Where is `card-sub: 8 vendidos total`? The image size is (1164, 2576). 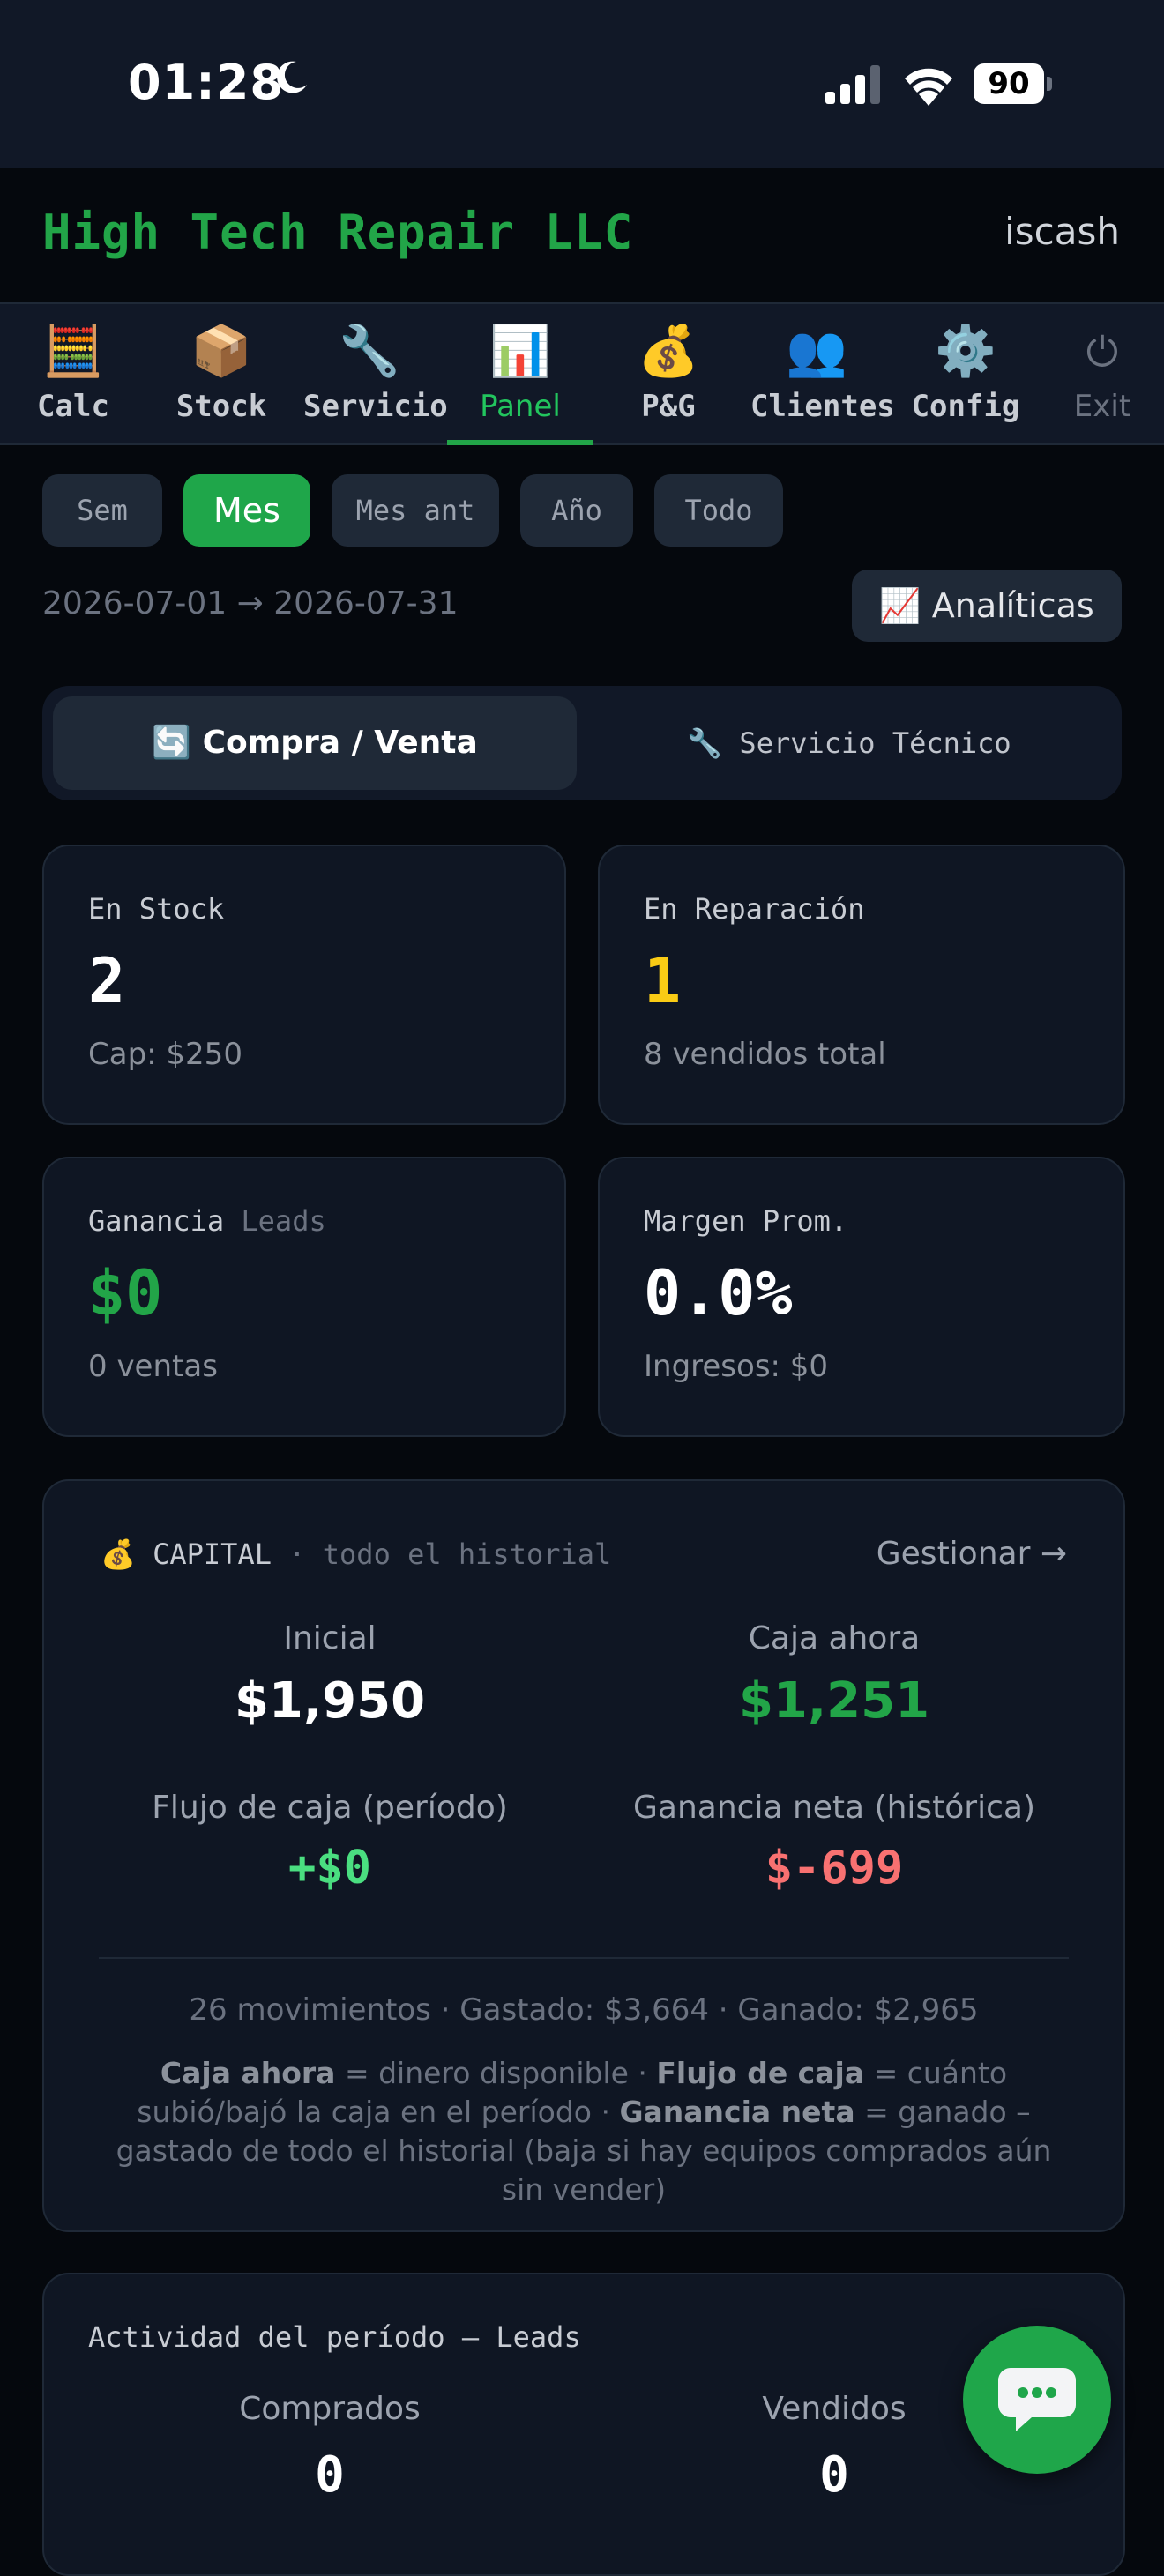
card-sub: 8 vendidos total is located at coordinates (765, 1055).